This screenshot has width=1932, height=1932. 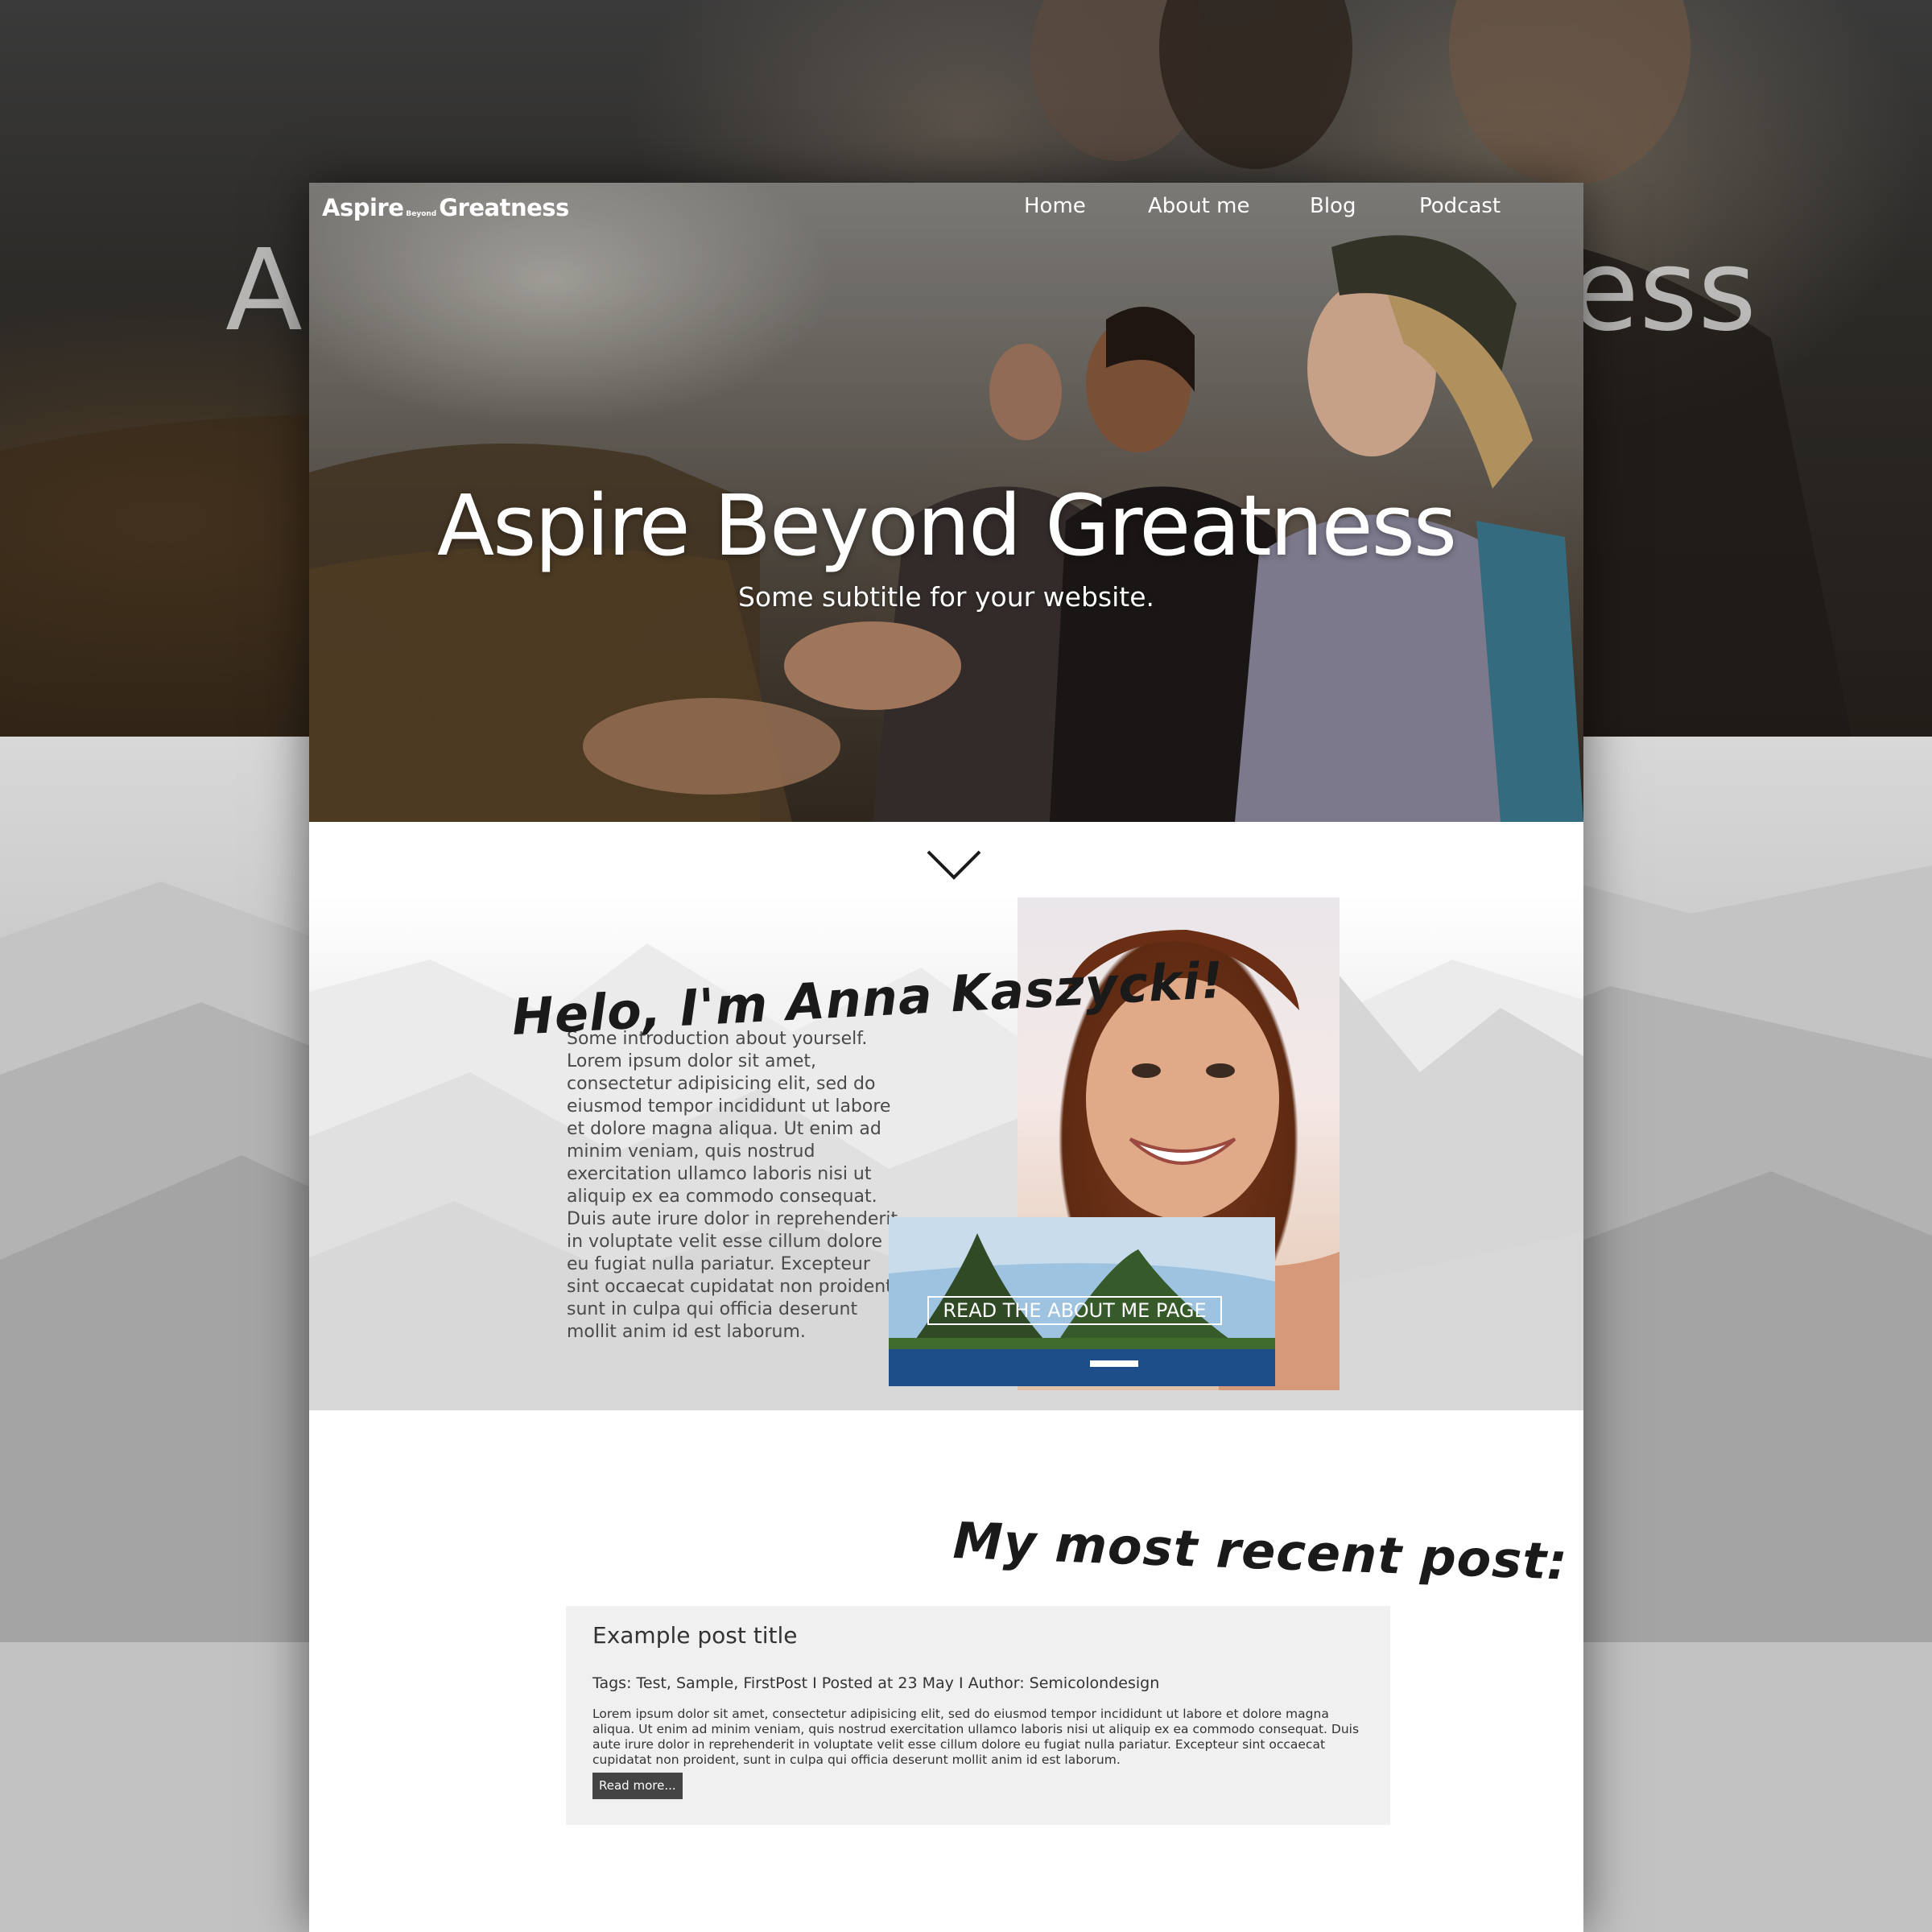 What do you see at coordinates (1260, 1551) in the screenshot?
I see `recent-post-heading: My most recent post:` at bounding box center [1260, 1551].